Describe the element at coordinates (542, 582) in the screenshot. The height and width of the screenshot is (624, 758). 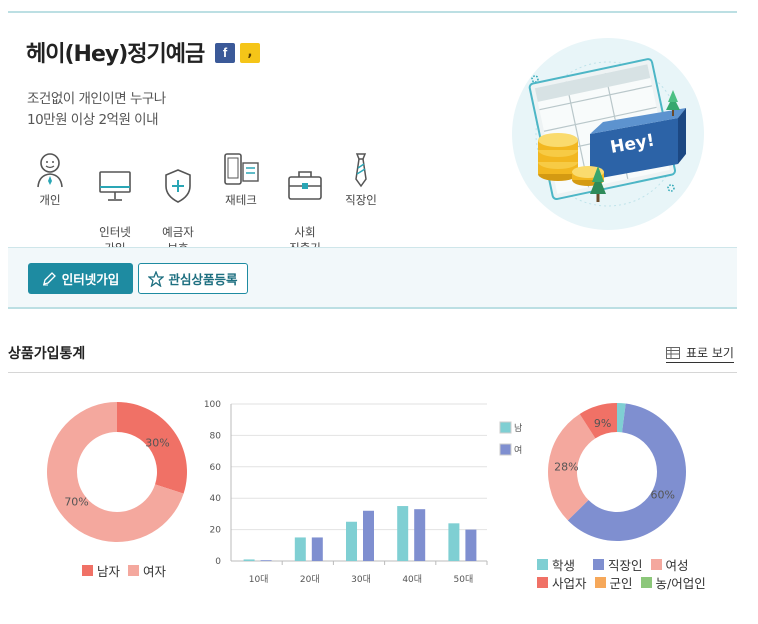
I see `legend-swatch-business` at that location.